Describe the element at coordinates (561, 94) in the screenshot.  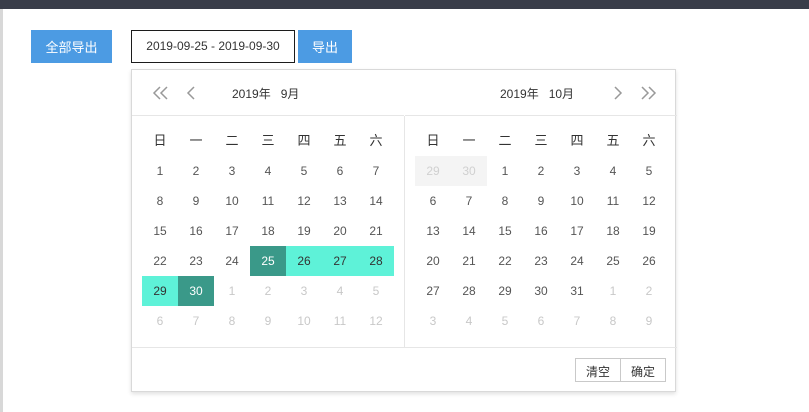
I see `month-label: 10月` at that location.